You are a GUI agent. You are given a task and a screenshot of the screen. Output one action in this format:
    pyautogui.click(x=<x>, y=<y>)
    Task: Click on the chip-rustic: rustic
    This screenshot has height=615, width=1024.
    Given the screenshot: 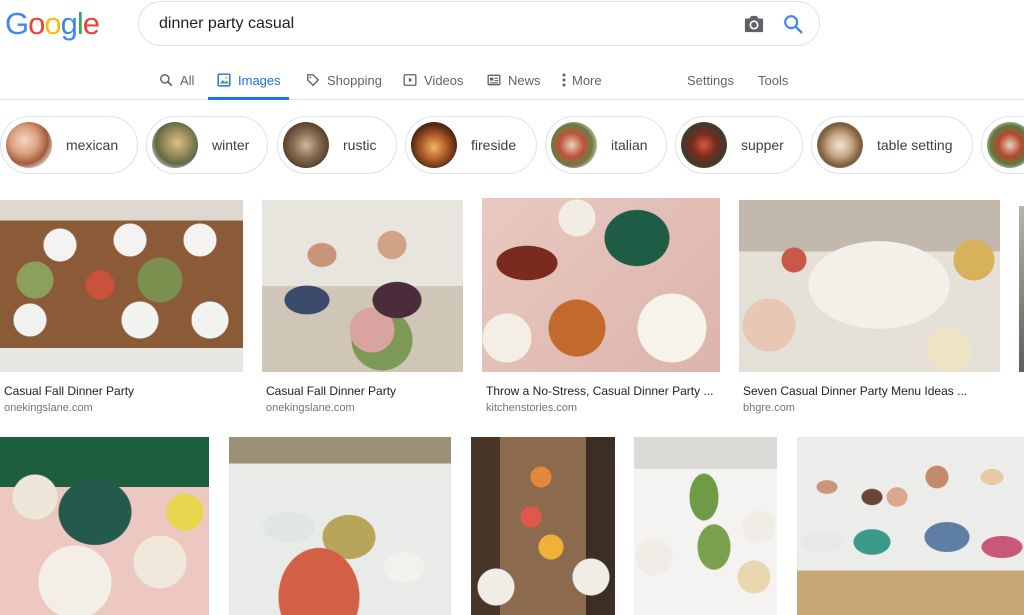 What is the action you would take?
    pyautogui.click(x=337, y=145)
    